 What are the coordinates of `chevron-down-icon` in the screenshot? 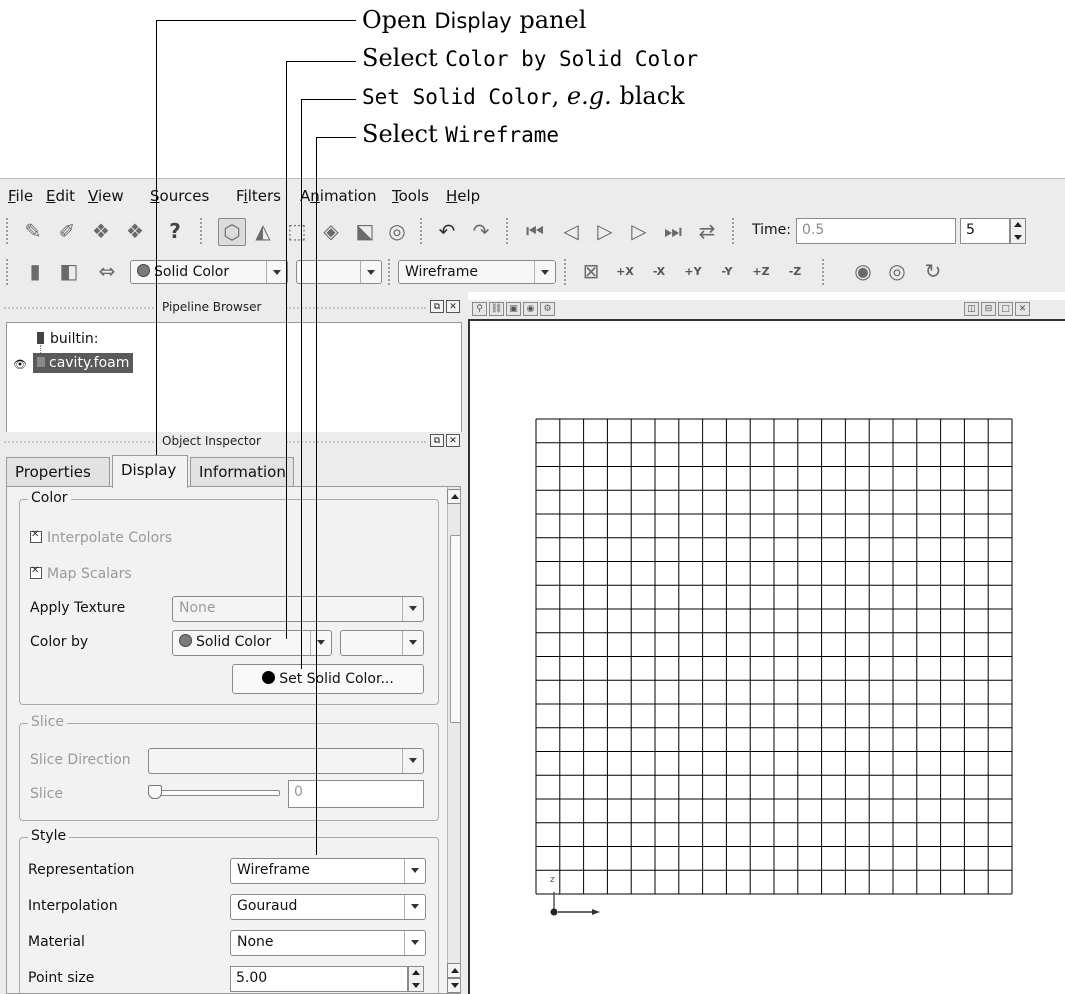 It's located at (412, 643).